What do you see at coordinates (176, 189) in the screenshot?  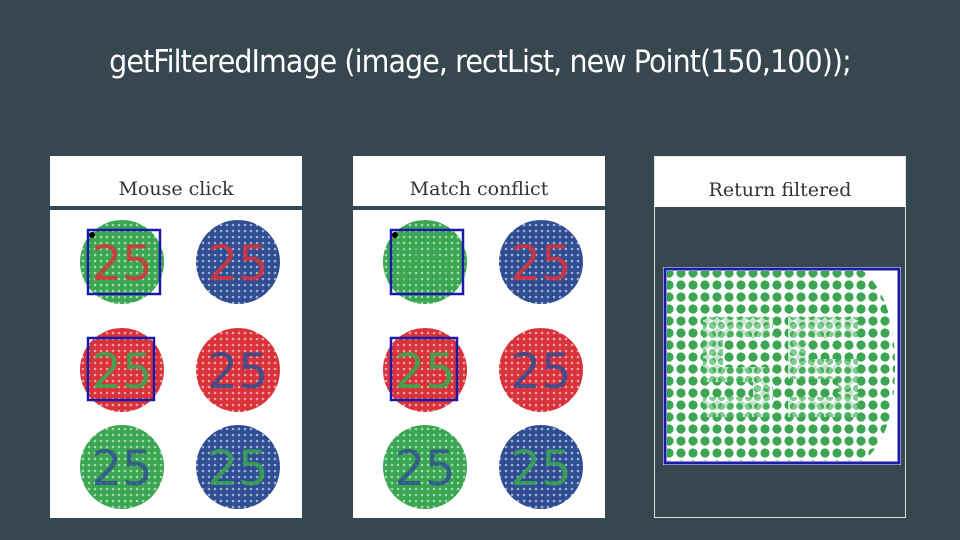 I see `panel-label: Mouse click` at bounding box center [176, 189].